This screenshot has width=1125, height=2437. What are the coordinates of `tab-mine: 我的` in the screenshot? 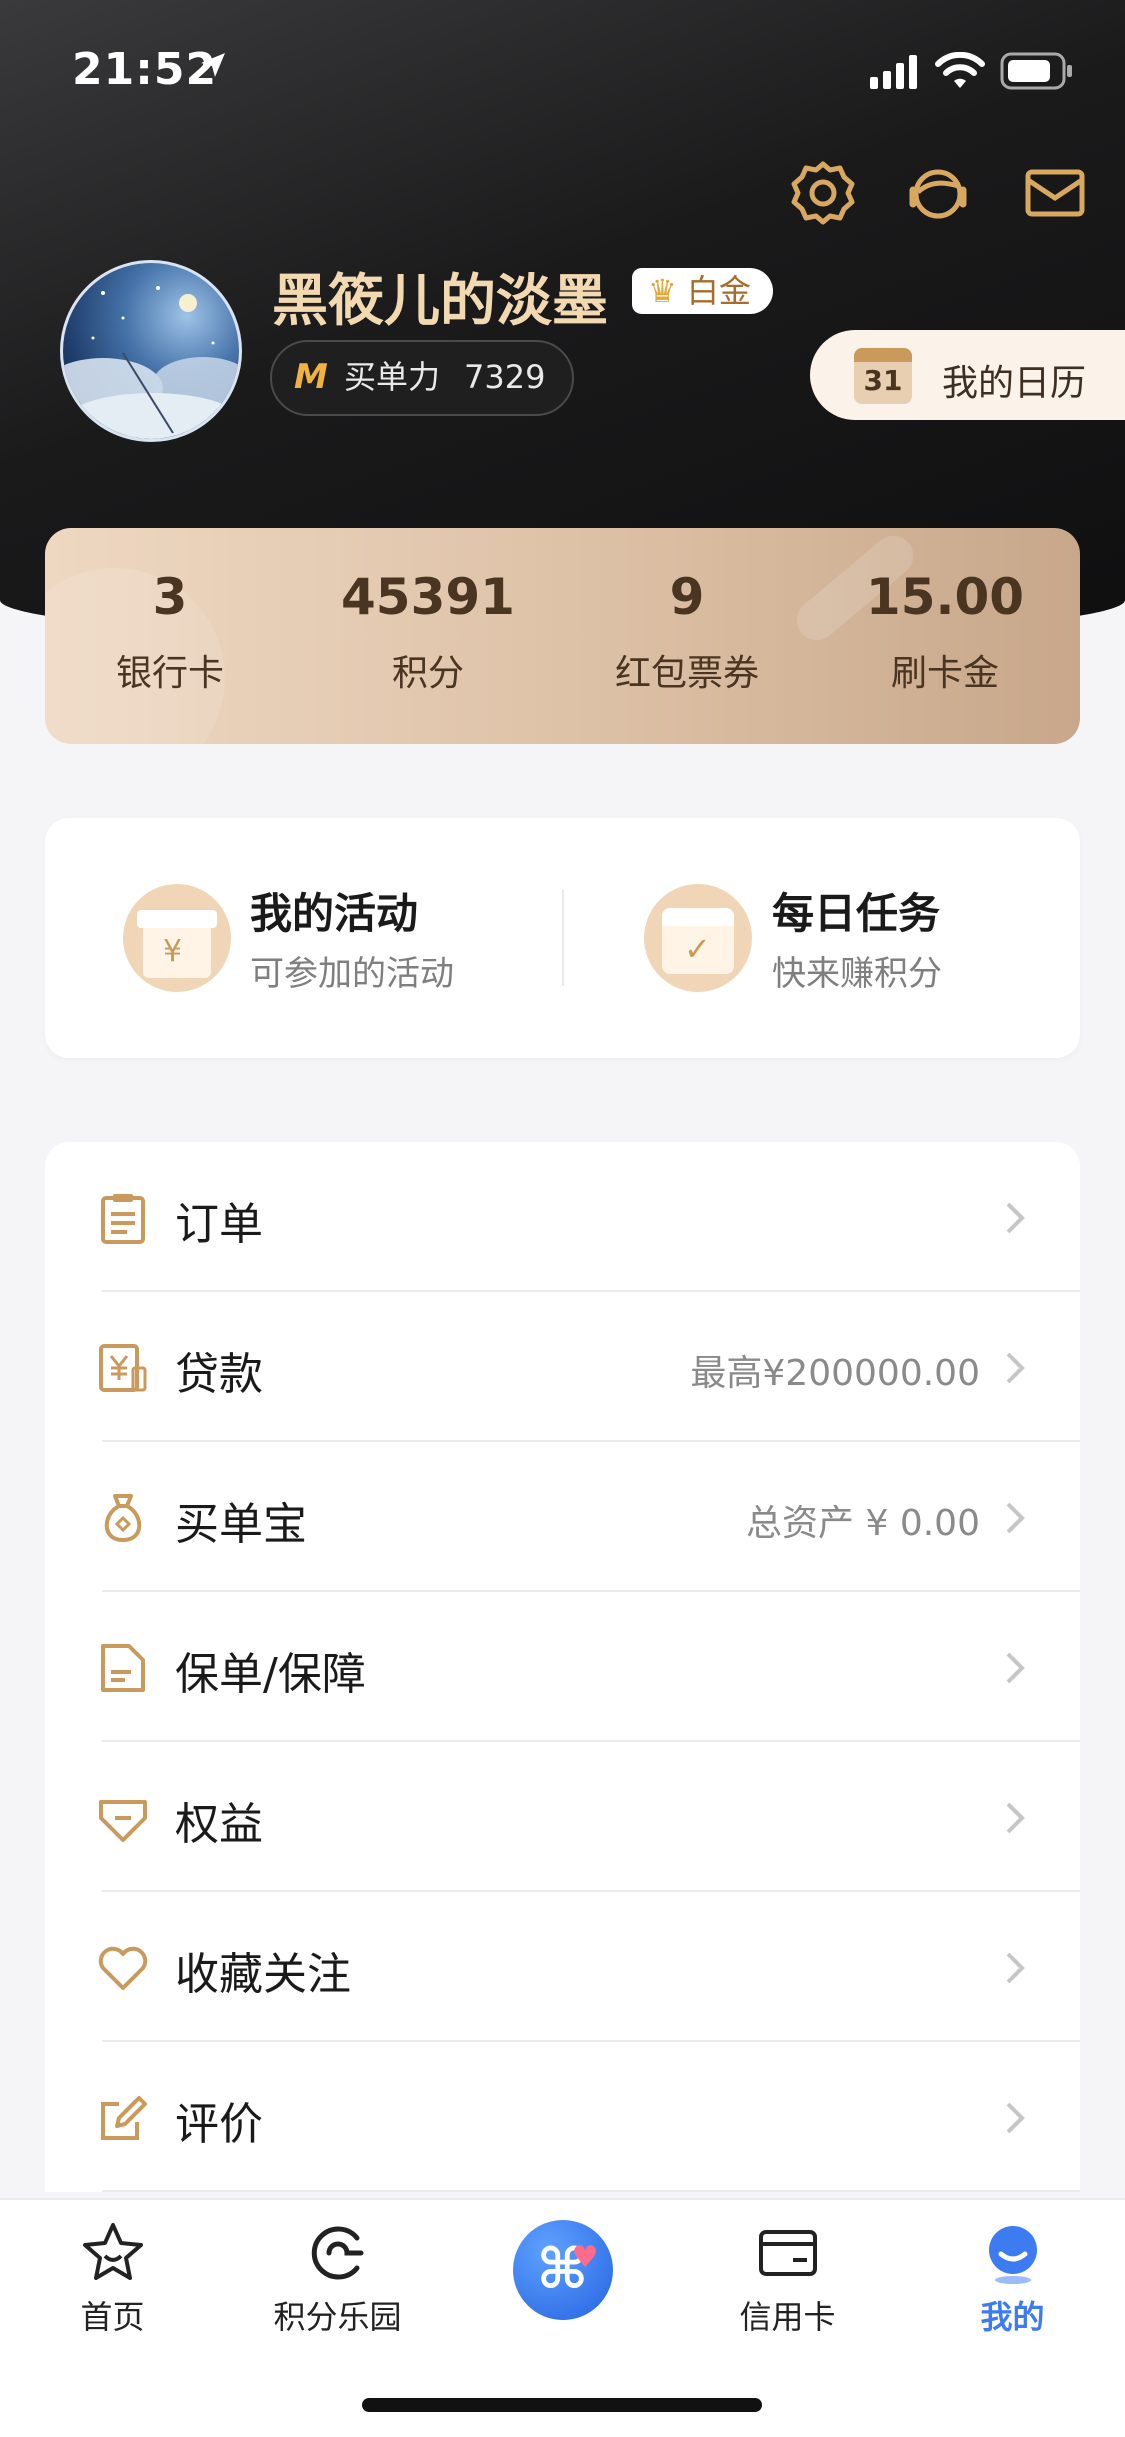 It's located at (1012, 2279).